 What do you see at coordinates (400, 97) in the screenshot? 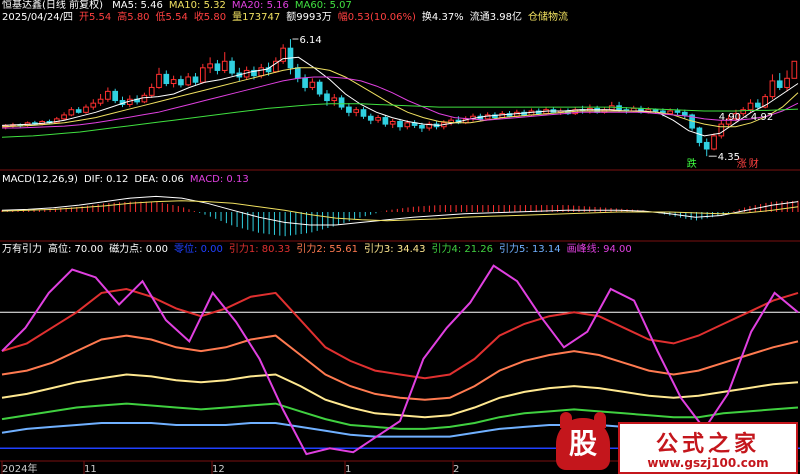
I see `ma-line-ma10` at bounding box center [400, 97].